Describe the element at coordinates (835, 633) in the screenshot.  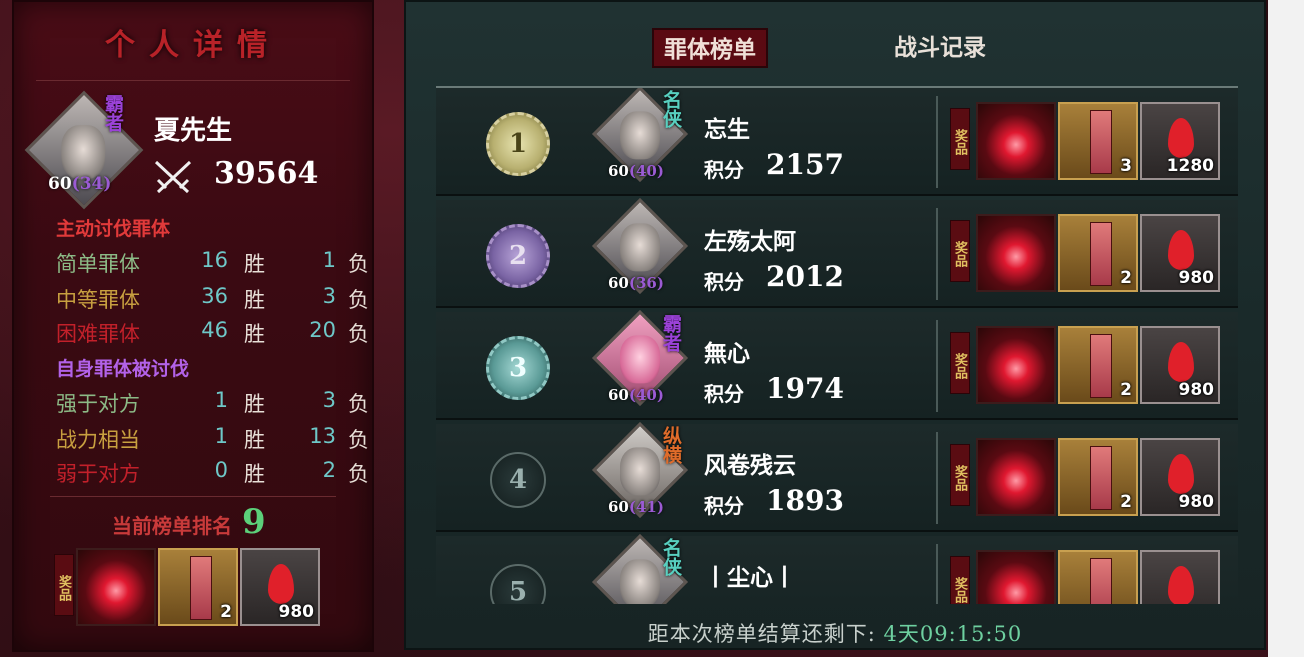
I see `settlement-countdown: 距本次榜单结算还剩下: 4天09:15:50` at that location.